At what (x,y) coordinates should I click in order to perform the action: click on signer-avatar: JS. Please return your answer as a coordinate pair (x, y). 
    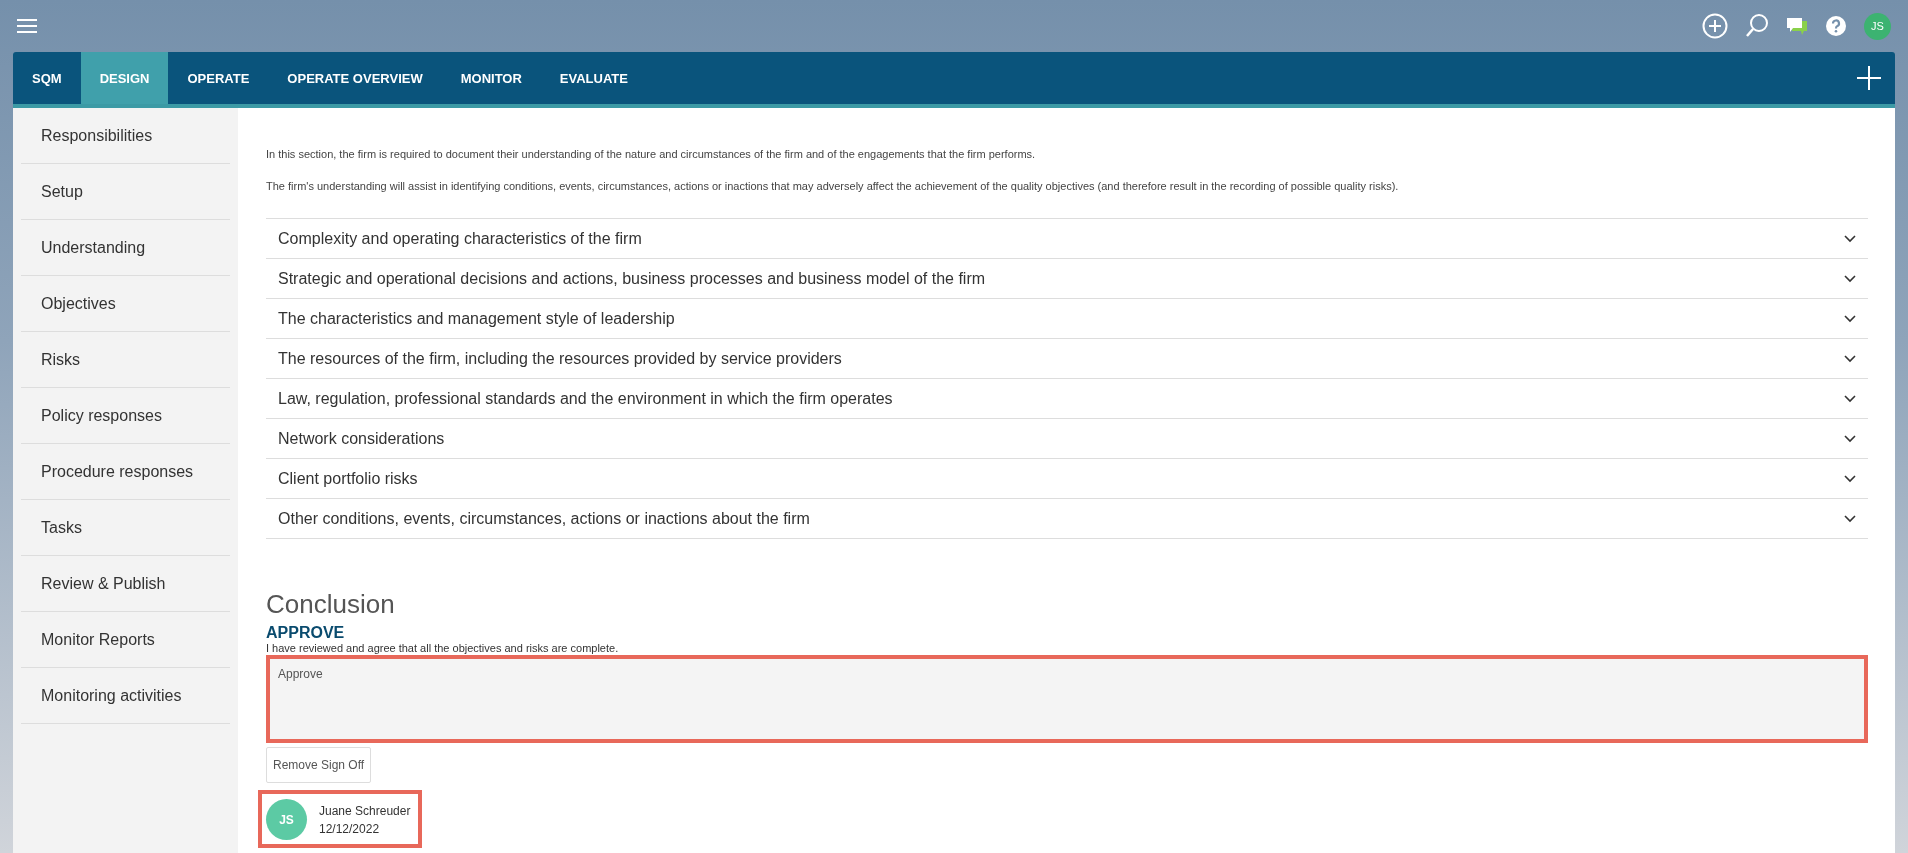
    Looking at the image, I should click on (286, 819).